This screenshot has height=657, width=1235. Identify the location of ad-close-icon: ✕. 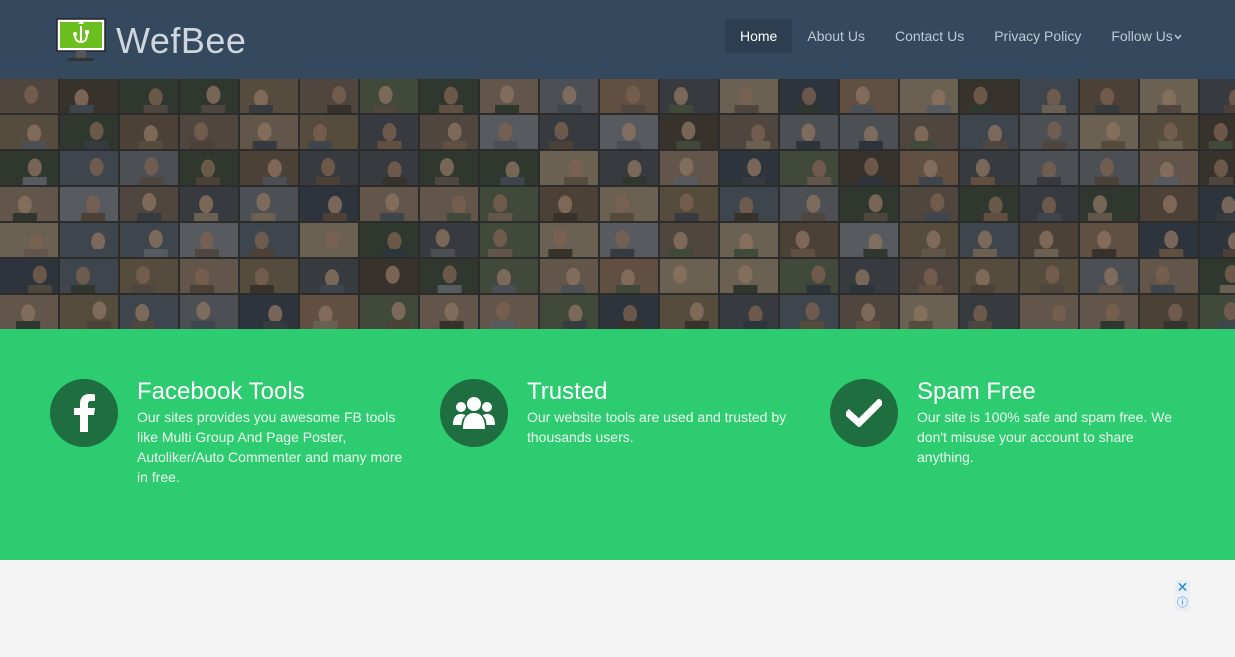
(1182, 587).